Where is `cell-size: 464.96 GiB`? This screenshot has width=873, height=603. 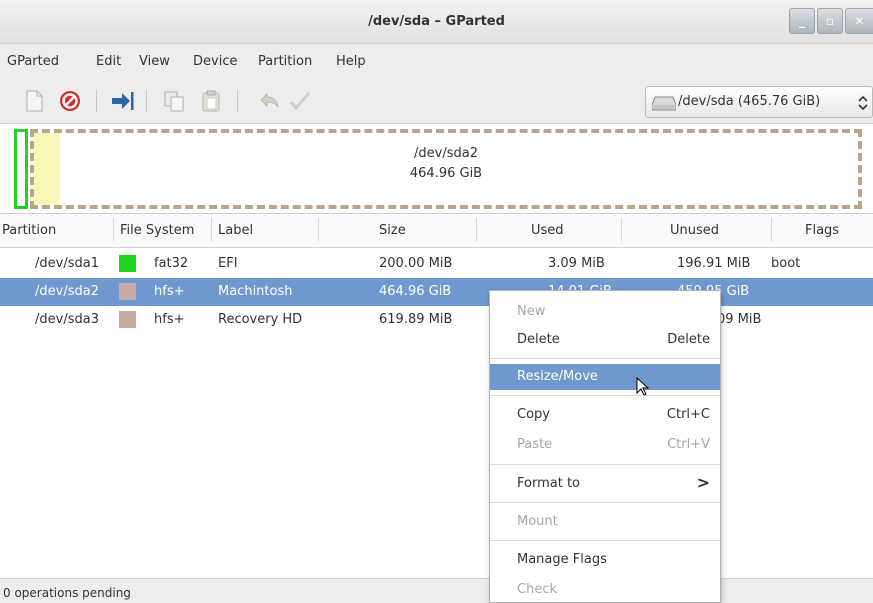
cell-size: 464.96 GiB is located at coordinates (415, 291).